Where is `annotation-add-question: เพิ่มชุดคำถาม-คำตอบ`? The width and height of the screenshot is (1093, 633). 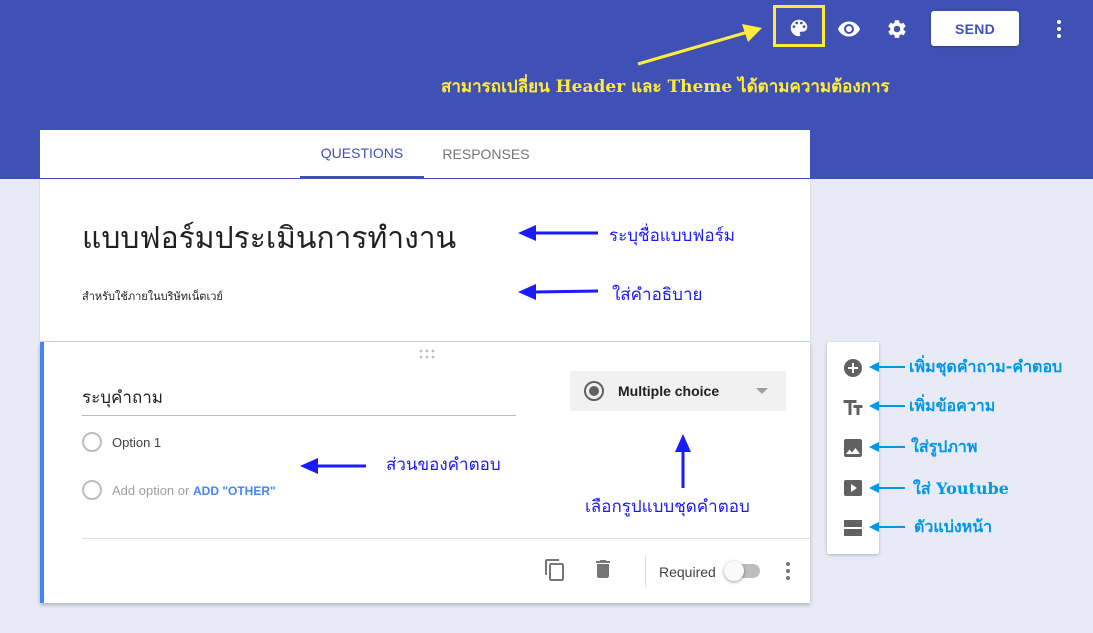 annotation-add-question: เพิ่มชุดคำถาม-คำตอบ is located at coordinates (986, 366).